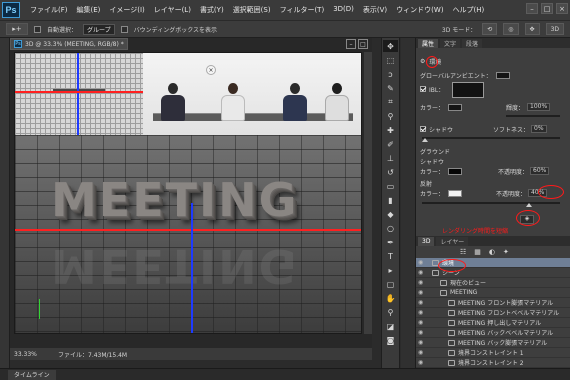 The width and height of the screenshot is (570, 380). Describe the element at coordinates (455, 193) in the screenshot. I see `reflection-swatch` at that location.